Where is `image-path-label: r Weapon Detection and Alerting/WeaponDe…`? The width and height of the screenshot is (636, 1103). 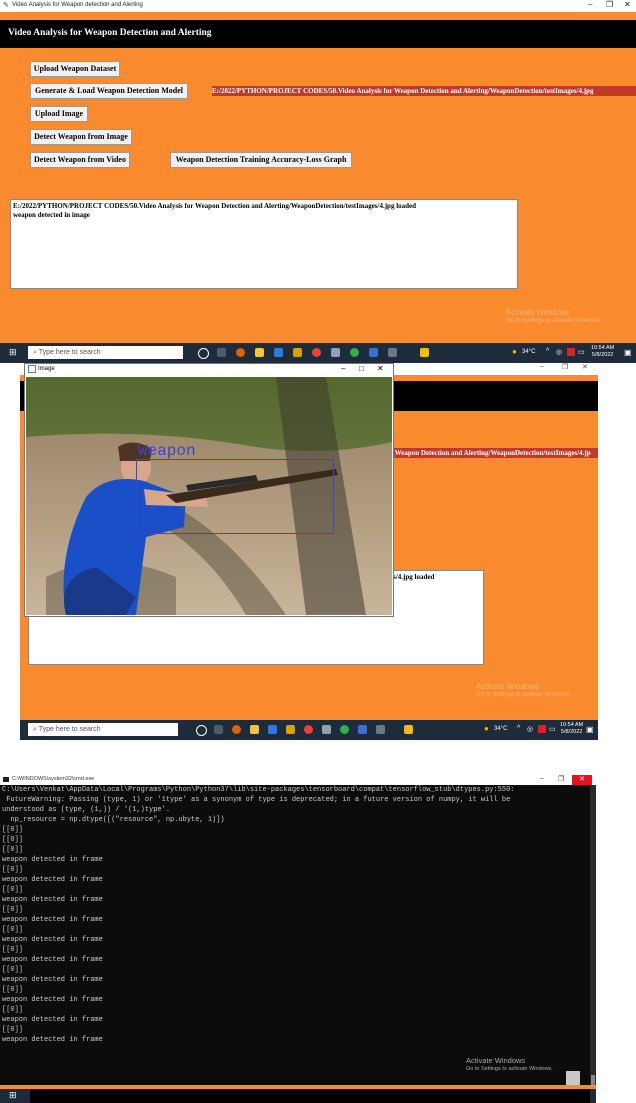 image-path-label: r Weapon Detection and Alerting/WeaponDe… is located at coordinates (494, 453).